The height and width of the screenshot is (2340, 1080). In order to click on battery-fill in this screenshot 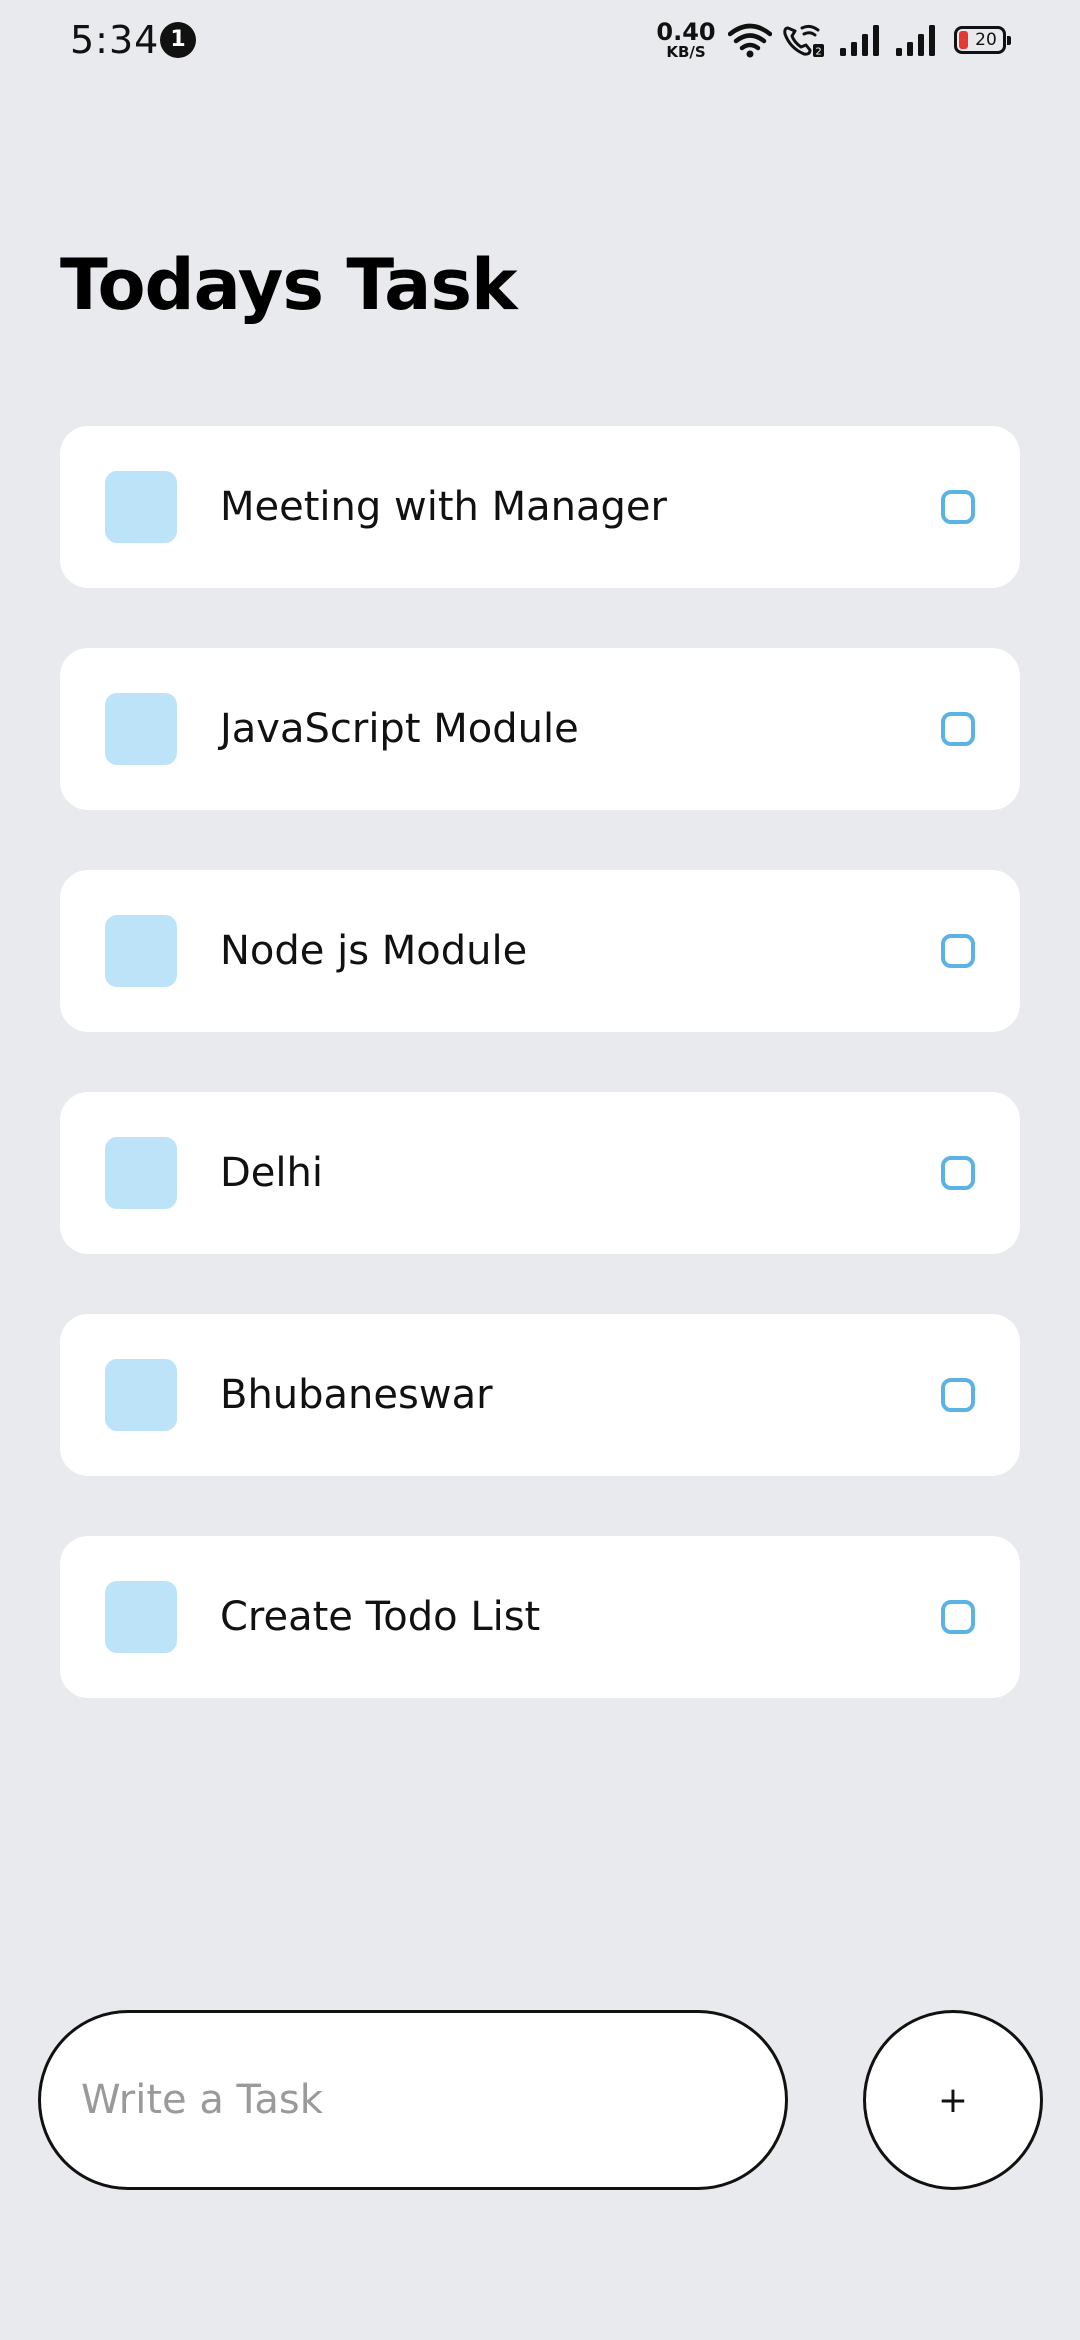, I will do `click(963, 40)`.